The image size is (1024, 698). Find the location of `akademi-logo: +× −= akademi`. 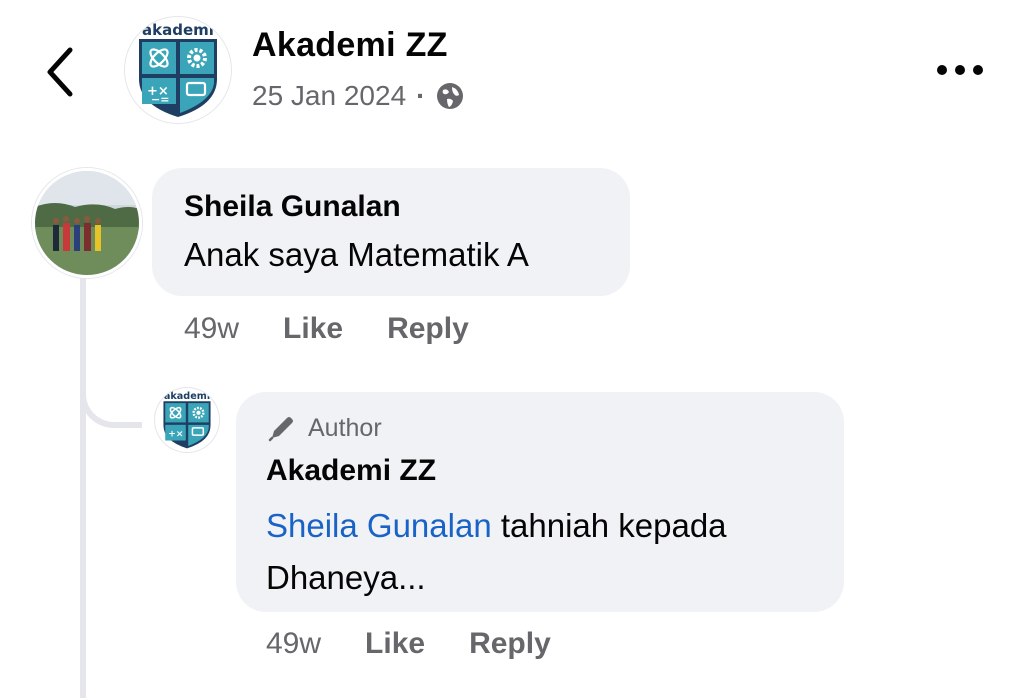

akademi-logo: +× −= akademi is located at coordinates (178, 69).